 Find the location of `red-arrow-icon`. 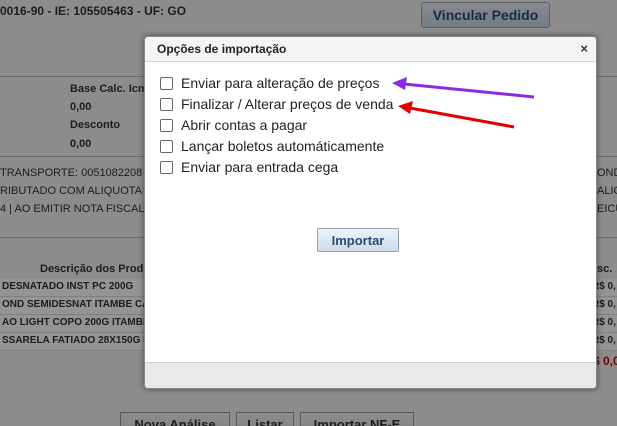

red-arrow-icon is located at coordinates (456, 115).